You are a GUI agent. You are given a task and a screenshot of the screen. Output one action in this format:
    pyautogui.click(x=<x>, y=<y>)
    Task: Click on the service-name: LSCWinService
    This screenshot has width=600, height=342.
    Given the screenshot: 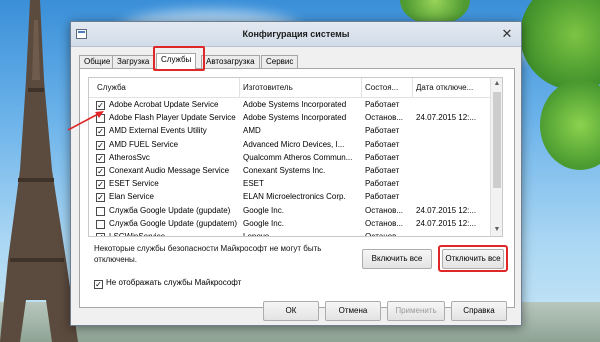 What is the action you would take?
    pyautogui.click(x=137, y=234)
    